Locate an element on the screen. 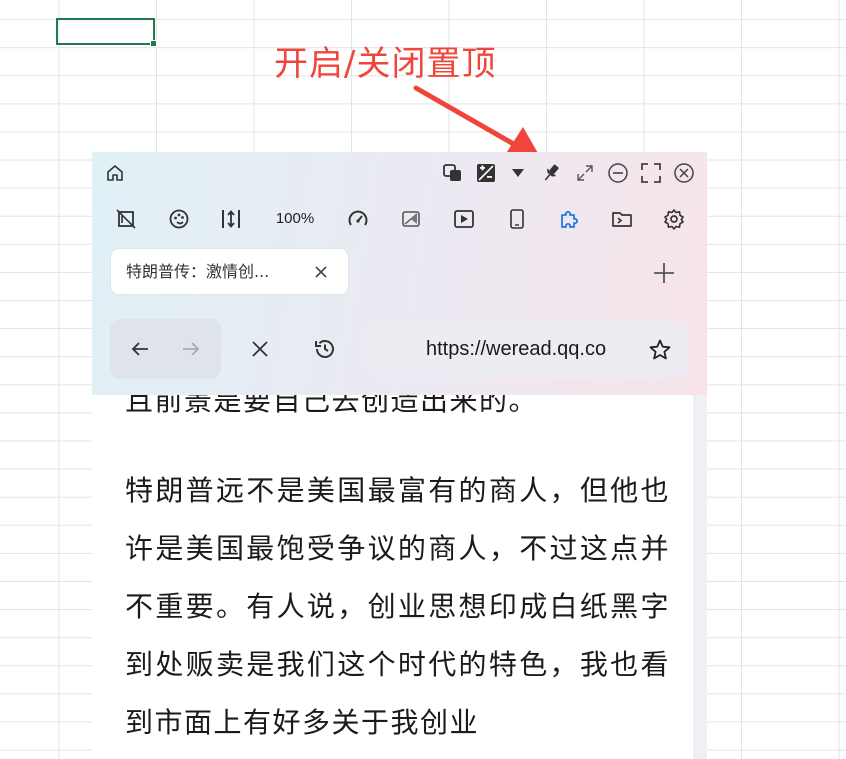 This screenshot has width=846, height=759. palette-icon is located at coordinates (179, 219).